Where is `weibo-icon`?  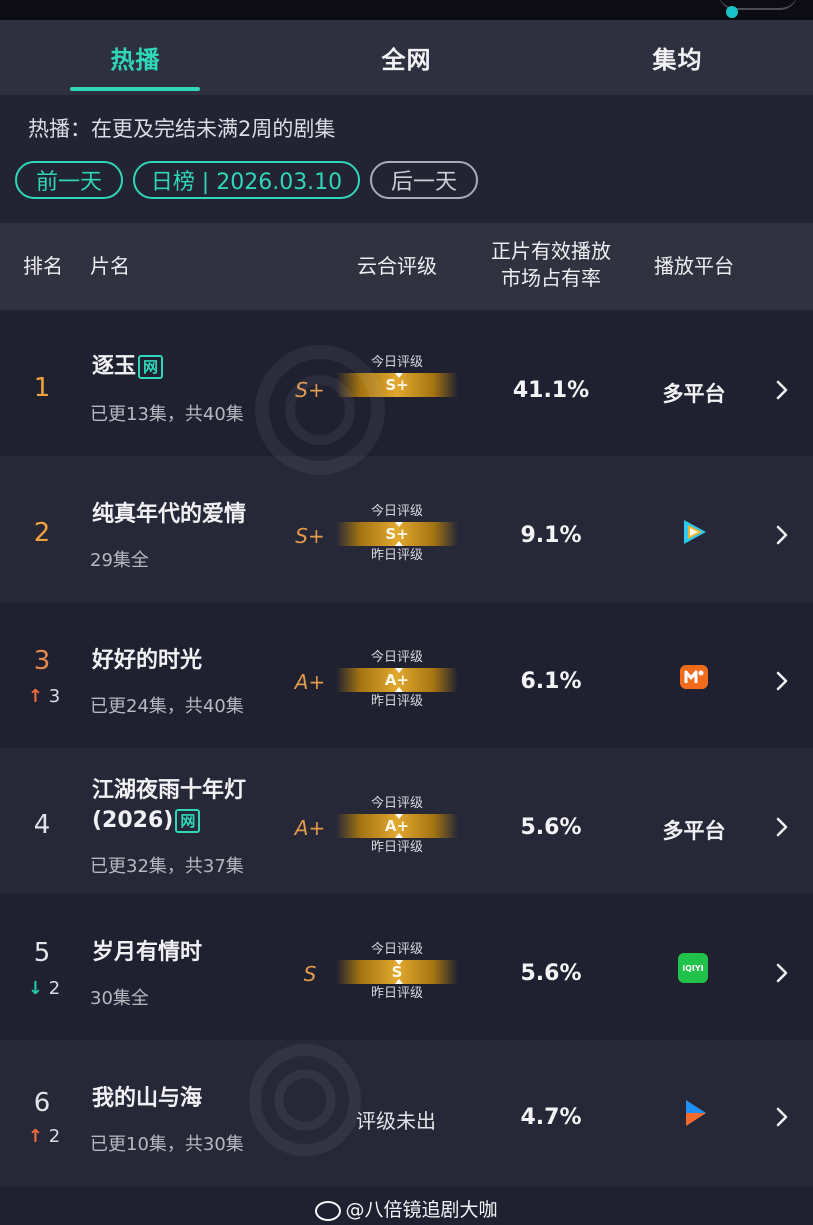
weibo-icon is located at coordinates (328, 1210).